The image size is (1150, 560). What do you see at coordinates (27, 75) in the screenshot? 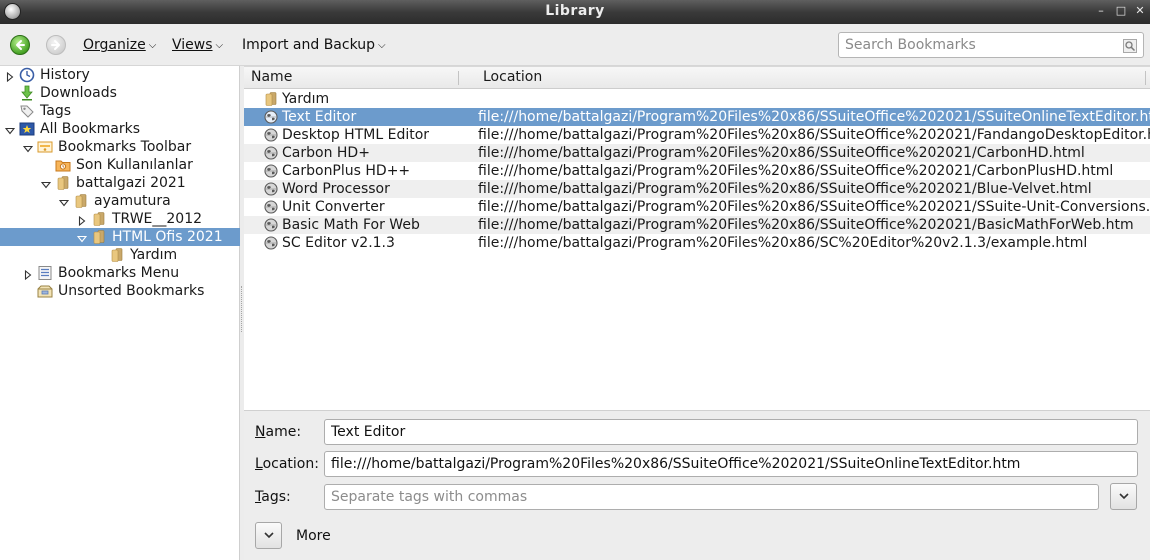
I see `clock-icon` at bounding box center [27, 75].